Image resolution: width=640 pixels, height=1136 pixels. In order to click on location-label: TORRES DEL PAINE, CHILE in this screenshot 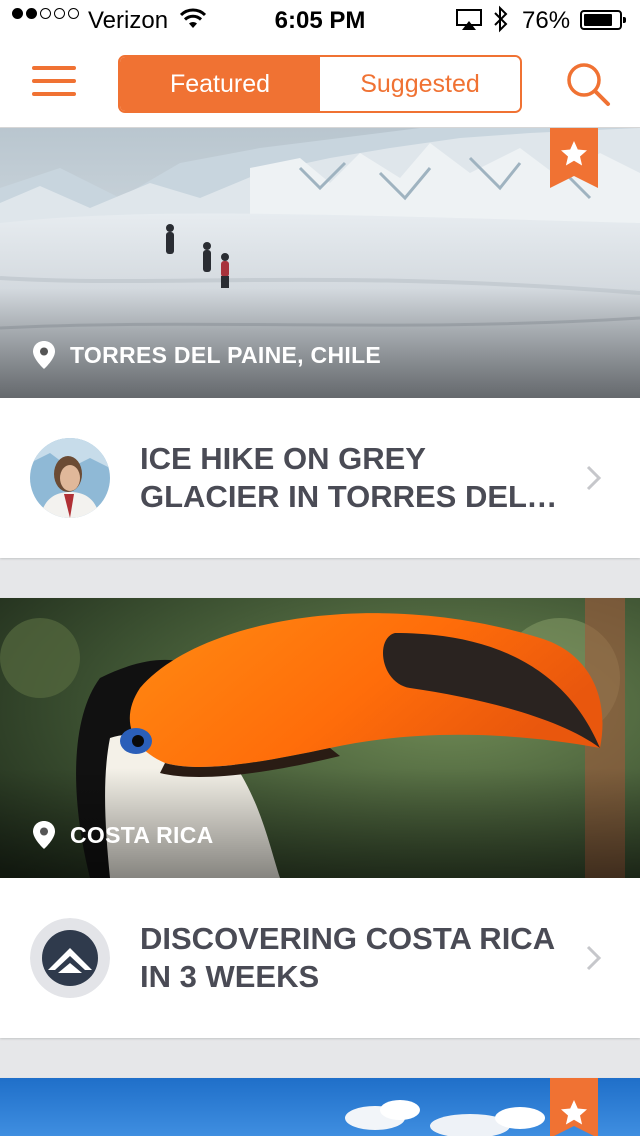, I will do `click(206, 355)`.